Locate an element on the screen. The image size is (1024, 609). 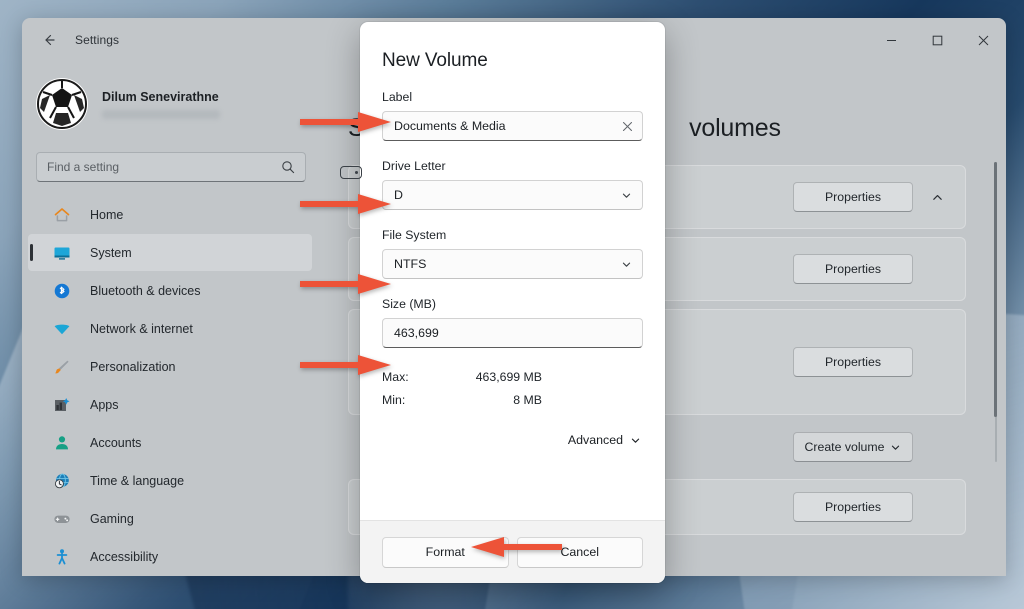
min-size-value: 8 MB is located at coordinates (527, 400).